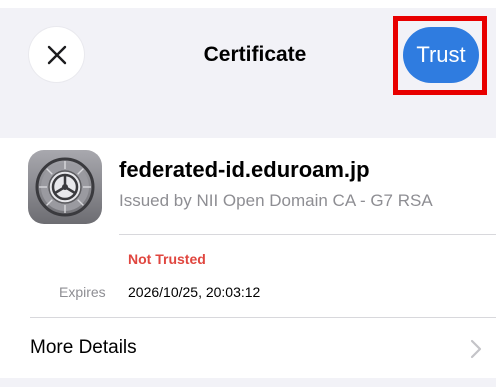 The image size is (496, 387). What do you see at coordinates (255, 54) in the screenshot?
I see `page-title: Certificate` at bounding box center [255, 54].